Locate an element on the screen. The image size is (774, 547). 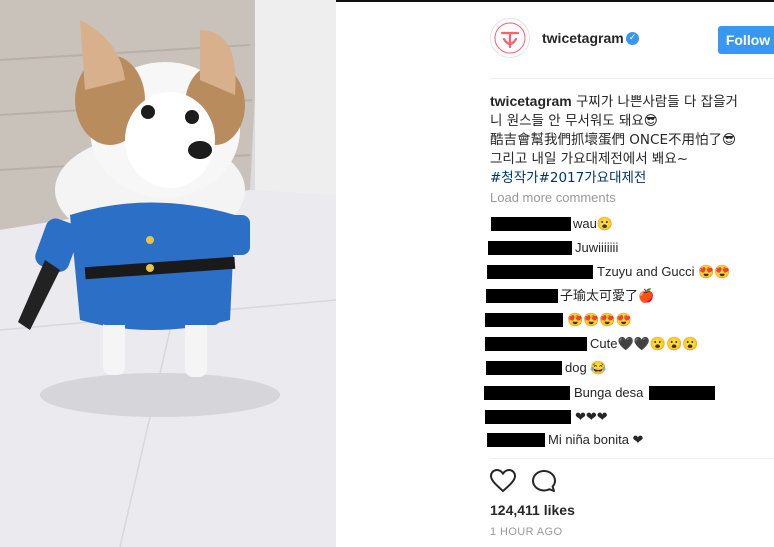
post-header: twicetagram ✓ Follow is located at coordinates (632, 40).